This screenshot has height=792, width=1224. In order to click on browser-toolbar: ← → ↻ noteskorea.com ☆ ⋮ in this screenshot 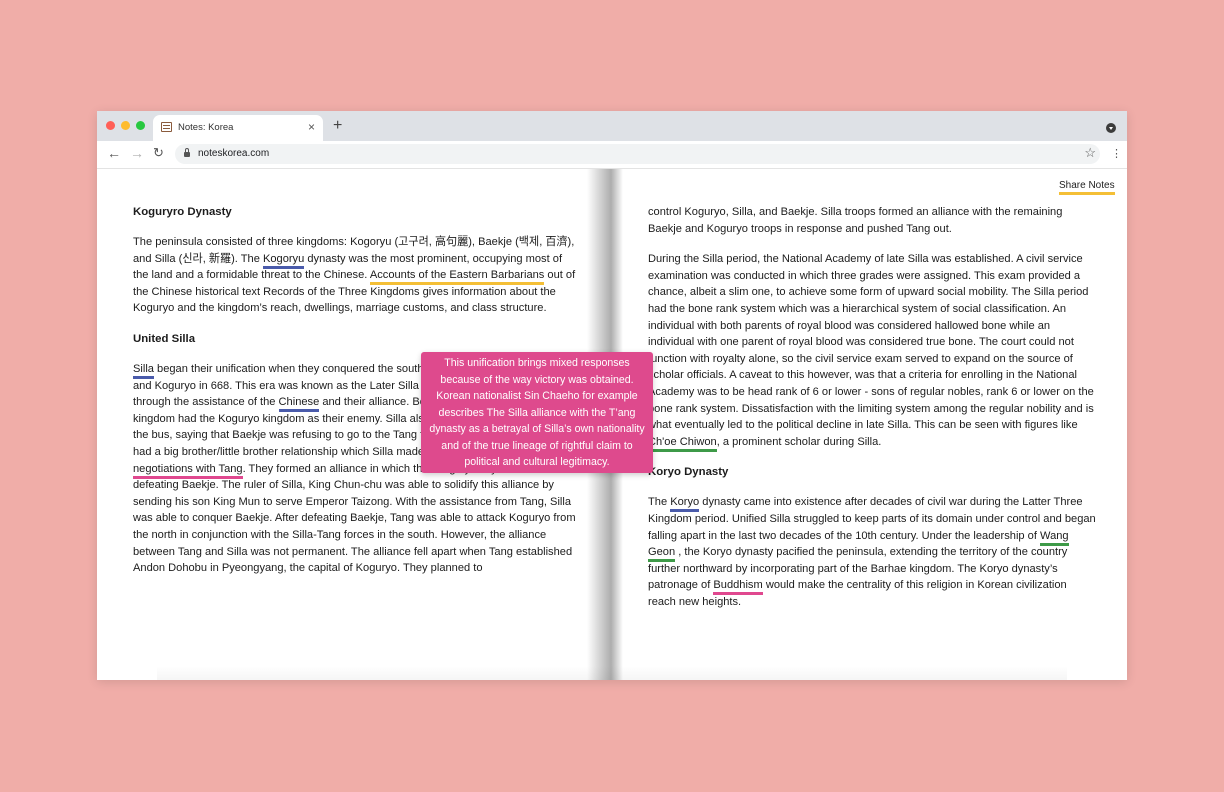, I will do `click(612, 155)`.